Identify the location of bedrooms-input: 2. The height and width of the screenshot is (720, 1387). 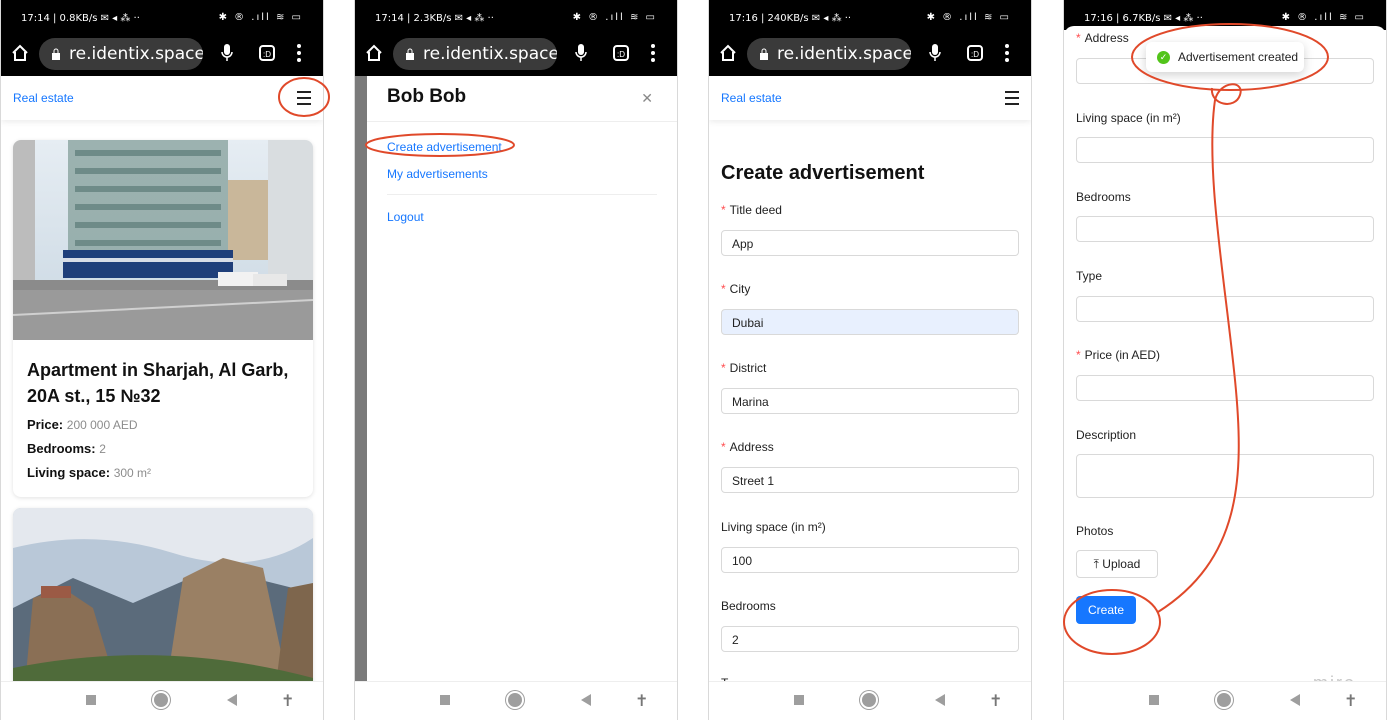
(870, 639).